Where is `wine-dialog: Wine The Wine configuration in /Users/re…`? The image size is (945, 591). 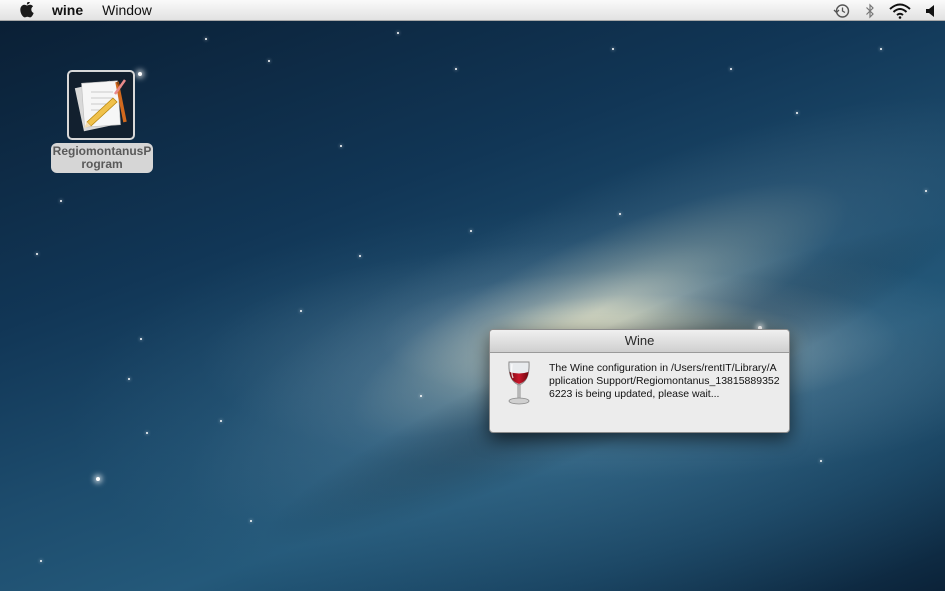
wine-dialog: Wine The Wine configuration in /Users/re… is located at coordinates (639, 381).